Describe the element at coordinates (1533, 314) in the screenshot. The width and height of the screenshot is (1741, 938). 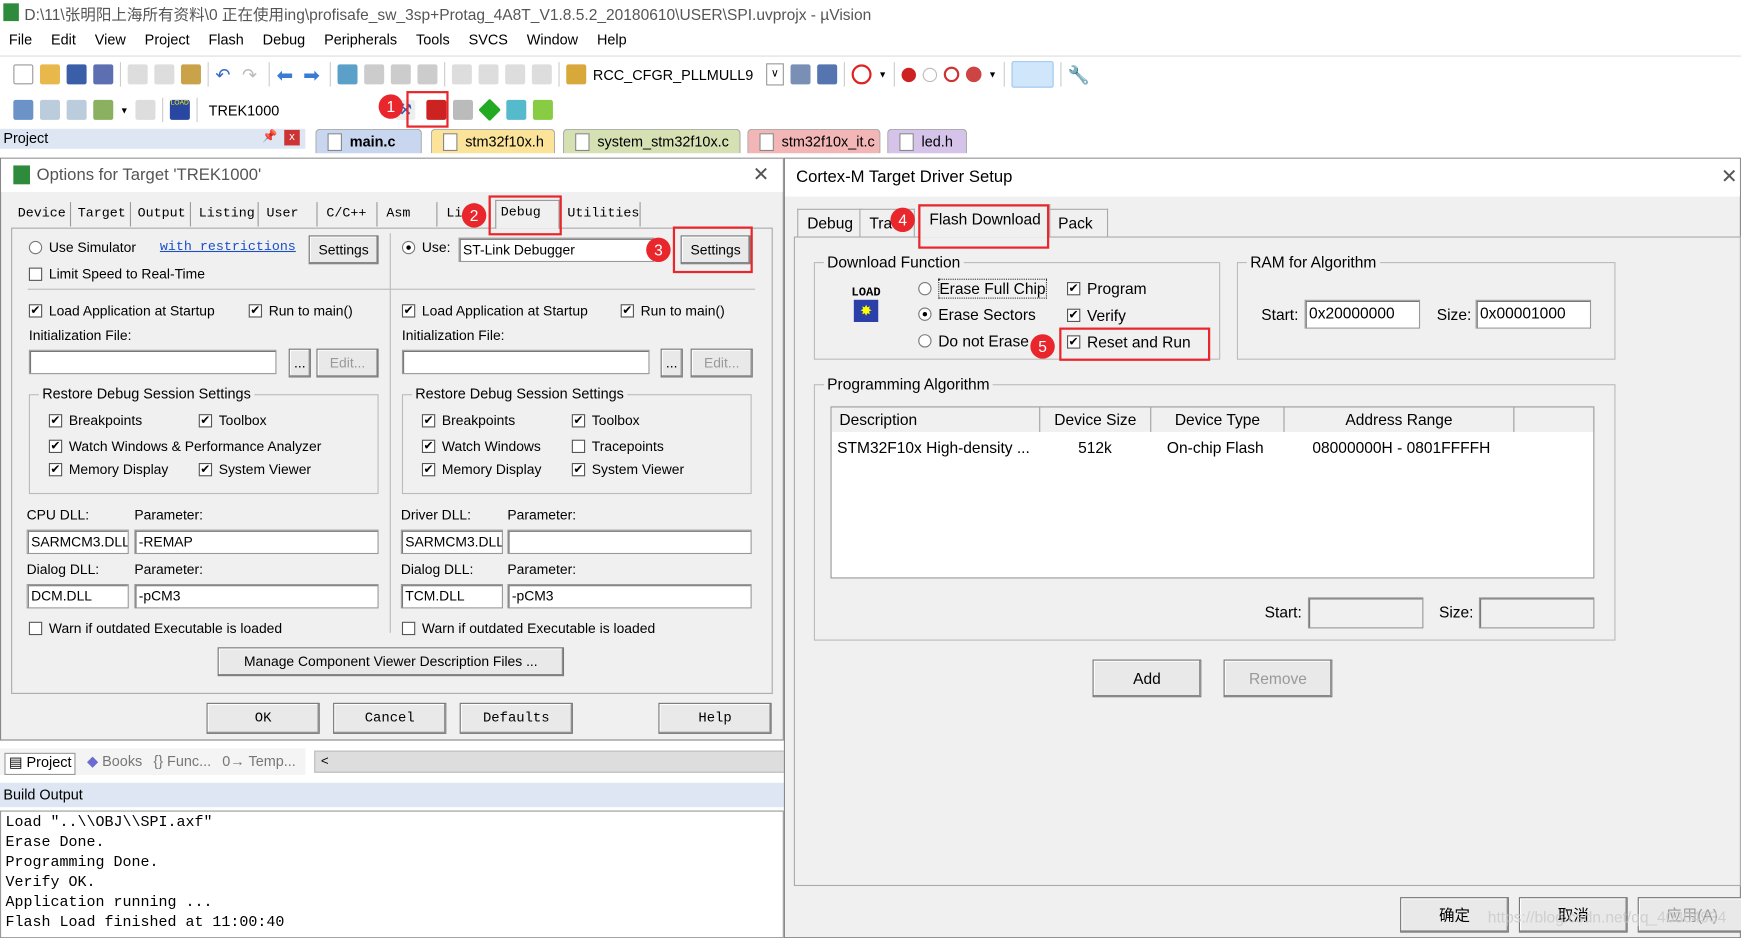
I see `ram-size-input: 0x00001000` at that location.